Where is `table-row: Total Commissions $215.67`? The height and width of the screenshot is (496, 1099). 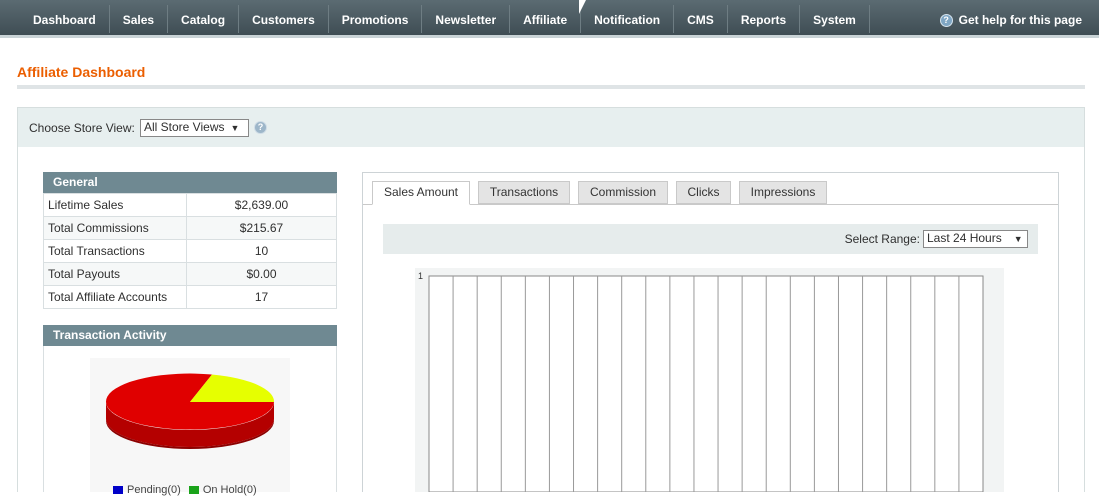
table-row: Total Commissions $215.67 is located at coordinates (190, 228).